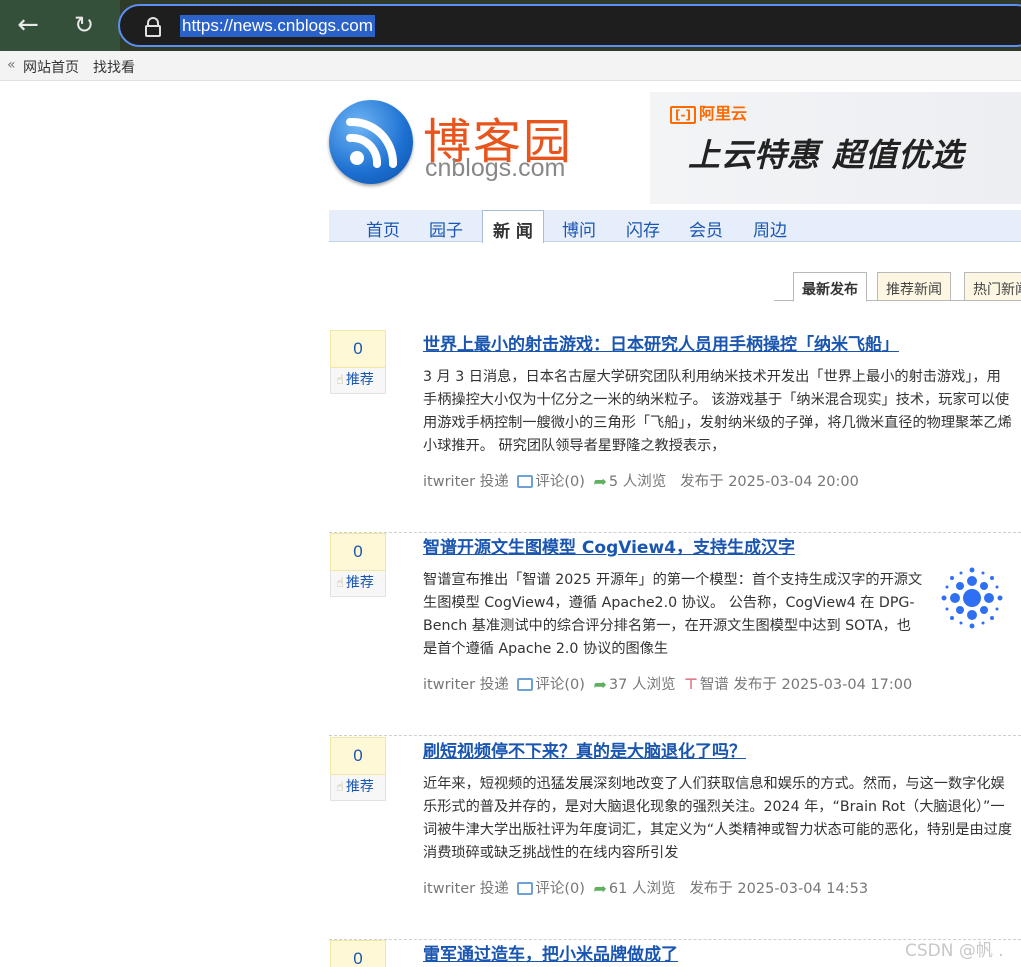 This screenshot has width=1021, height=967. What do you see at coordinates (114, 67) in the screenshot?
I see `search-link: 找找看` at bounding box center [114, 67].